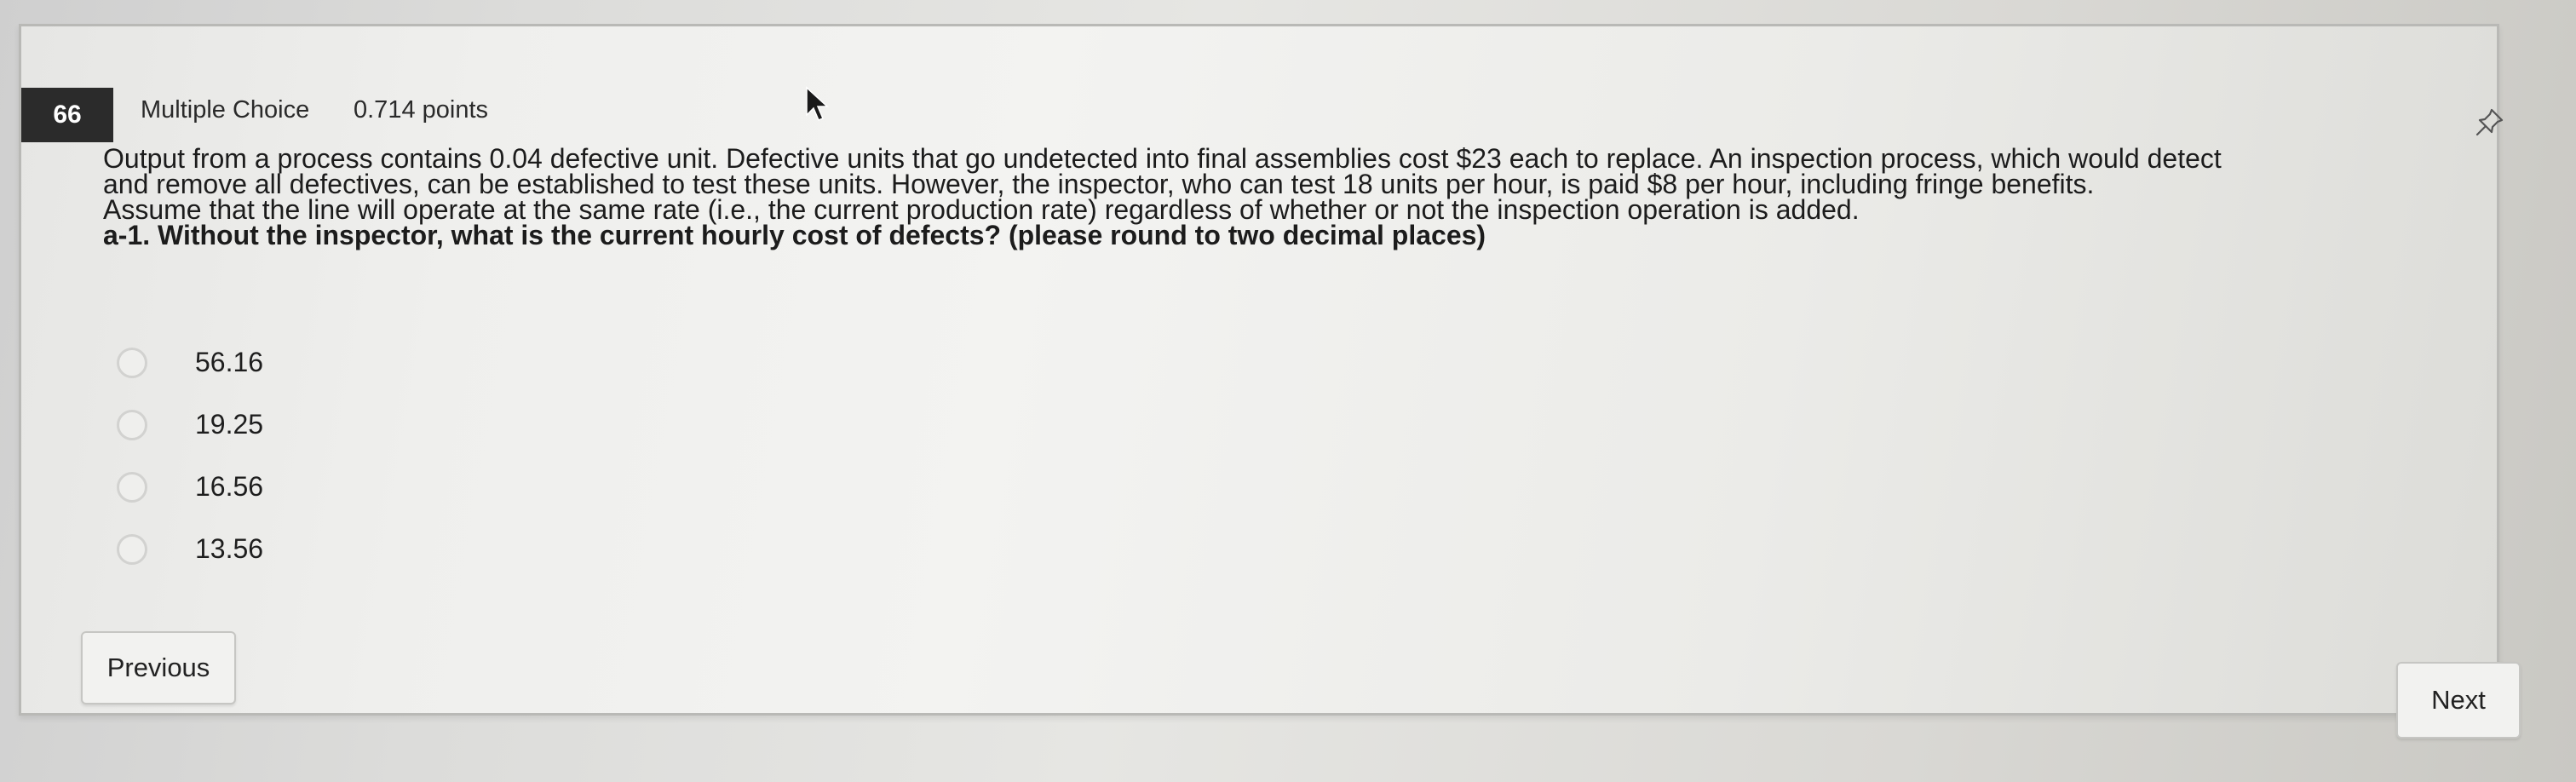 This screenshot has width=2576, height=782. Describe the element at coordinates (2490, 122) in the screenshot. I see `pushpin-icon` at that location.